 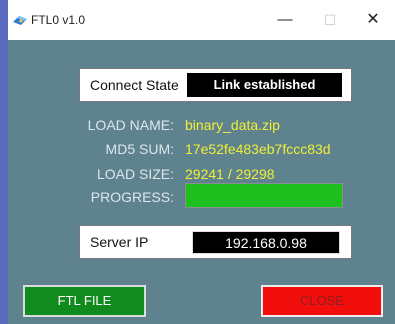 What do you see at coordinates (135, 174) in the screenshot?
I see `load-size-label: LOAD SIZE:` at bounding box center [135, 174].